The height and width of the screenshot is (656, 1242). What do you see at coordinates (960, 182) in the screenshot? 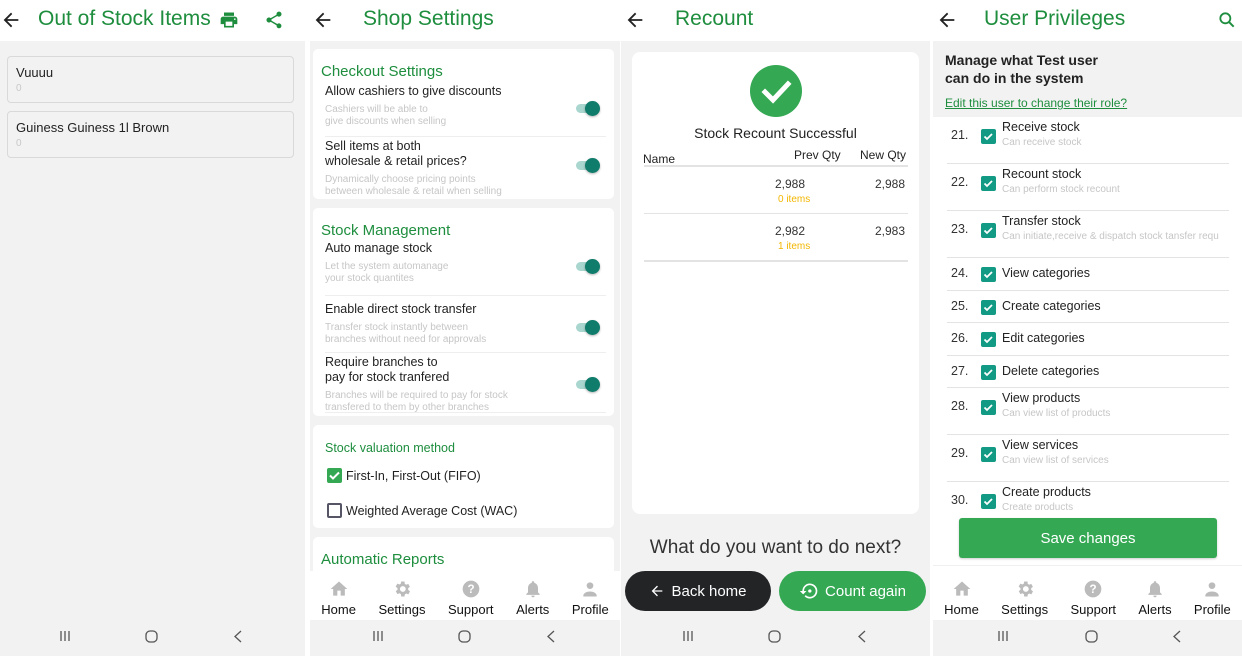
I see `privilege-number: 22.` at bounding box center [960, 182].